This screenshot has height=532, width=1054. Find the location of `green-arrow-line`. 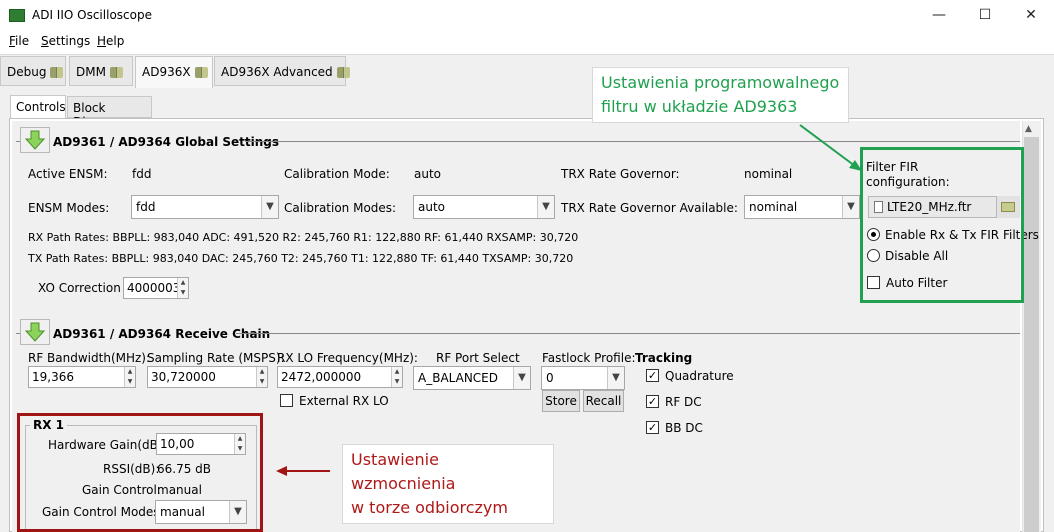

green-arrow-line is located at coordinates (827, 145).